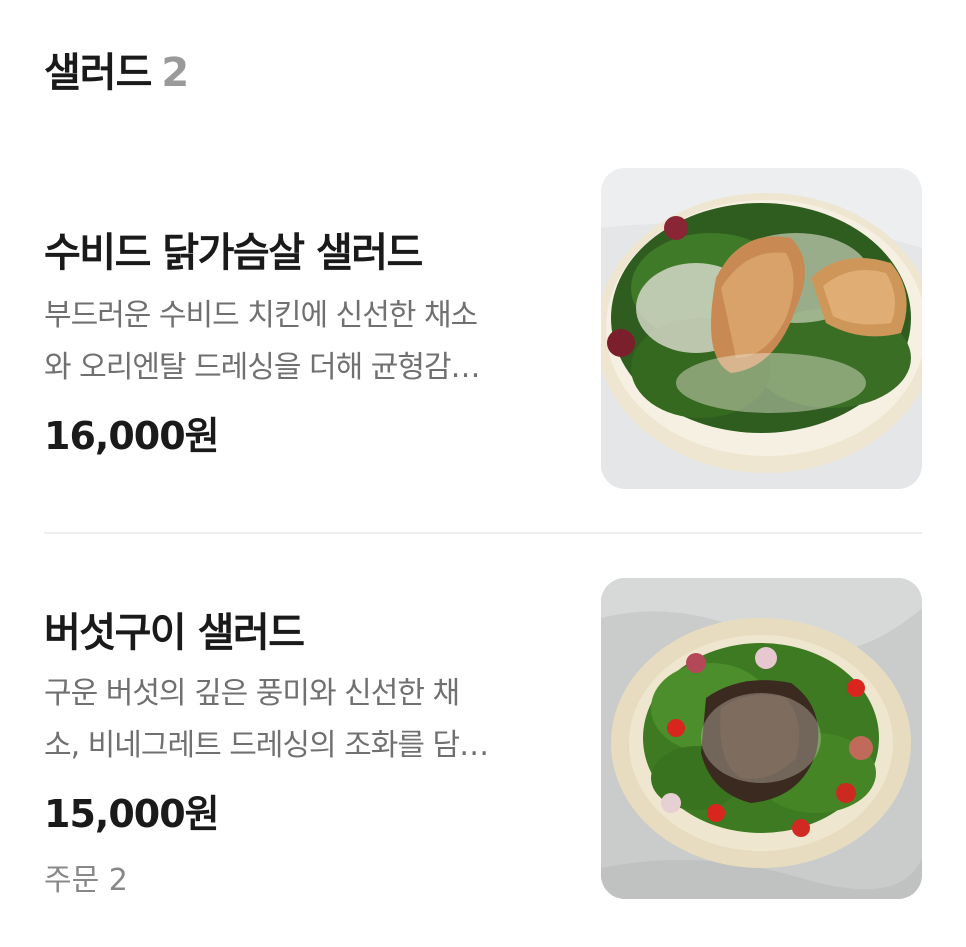 Image resolution: width=966 pixels, height=947 pixels. I want to click on menu-item-price: 15,000원, so click(132, 814).